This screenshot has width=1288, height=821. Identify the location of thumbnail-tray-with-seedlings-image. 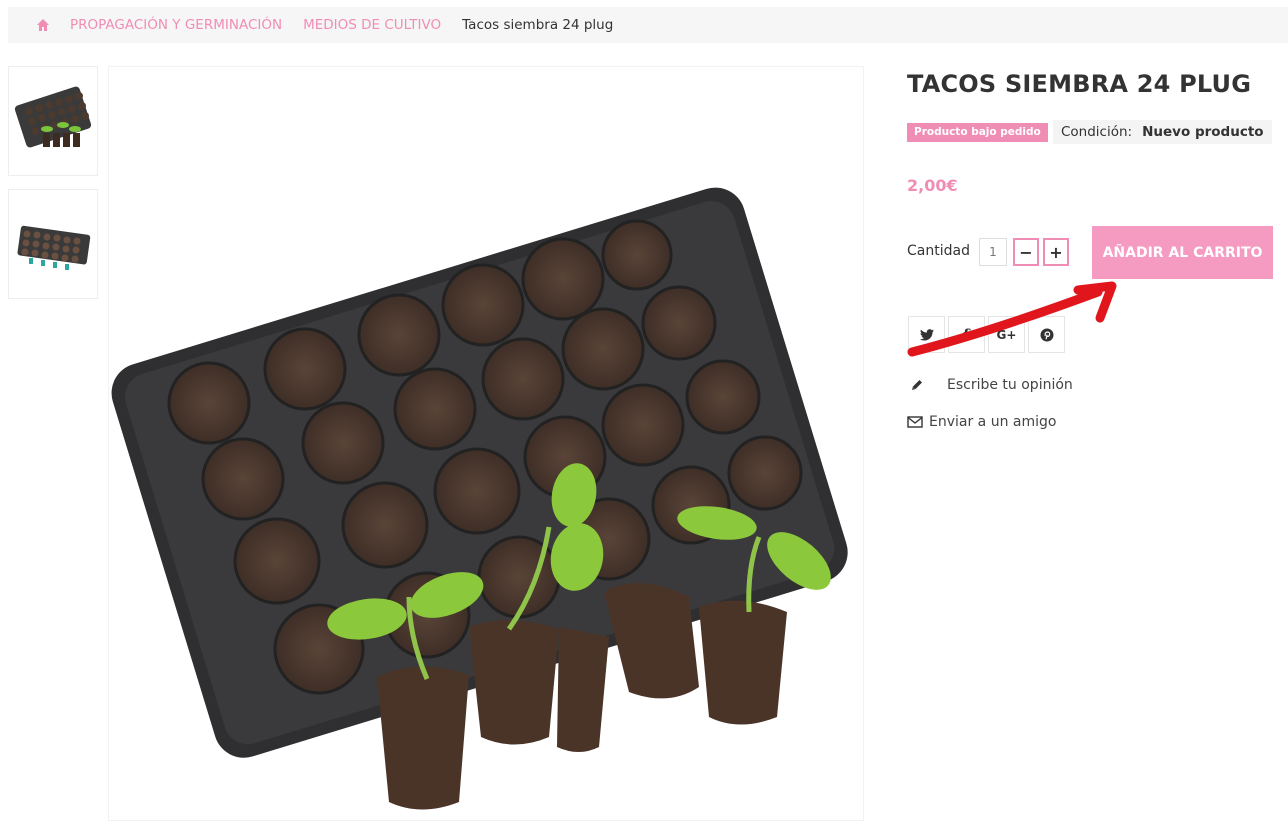
(53, 117).